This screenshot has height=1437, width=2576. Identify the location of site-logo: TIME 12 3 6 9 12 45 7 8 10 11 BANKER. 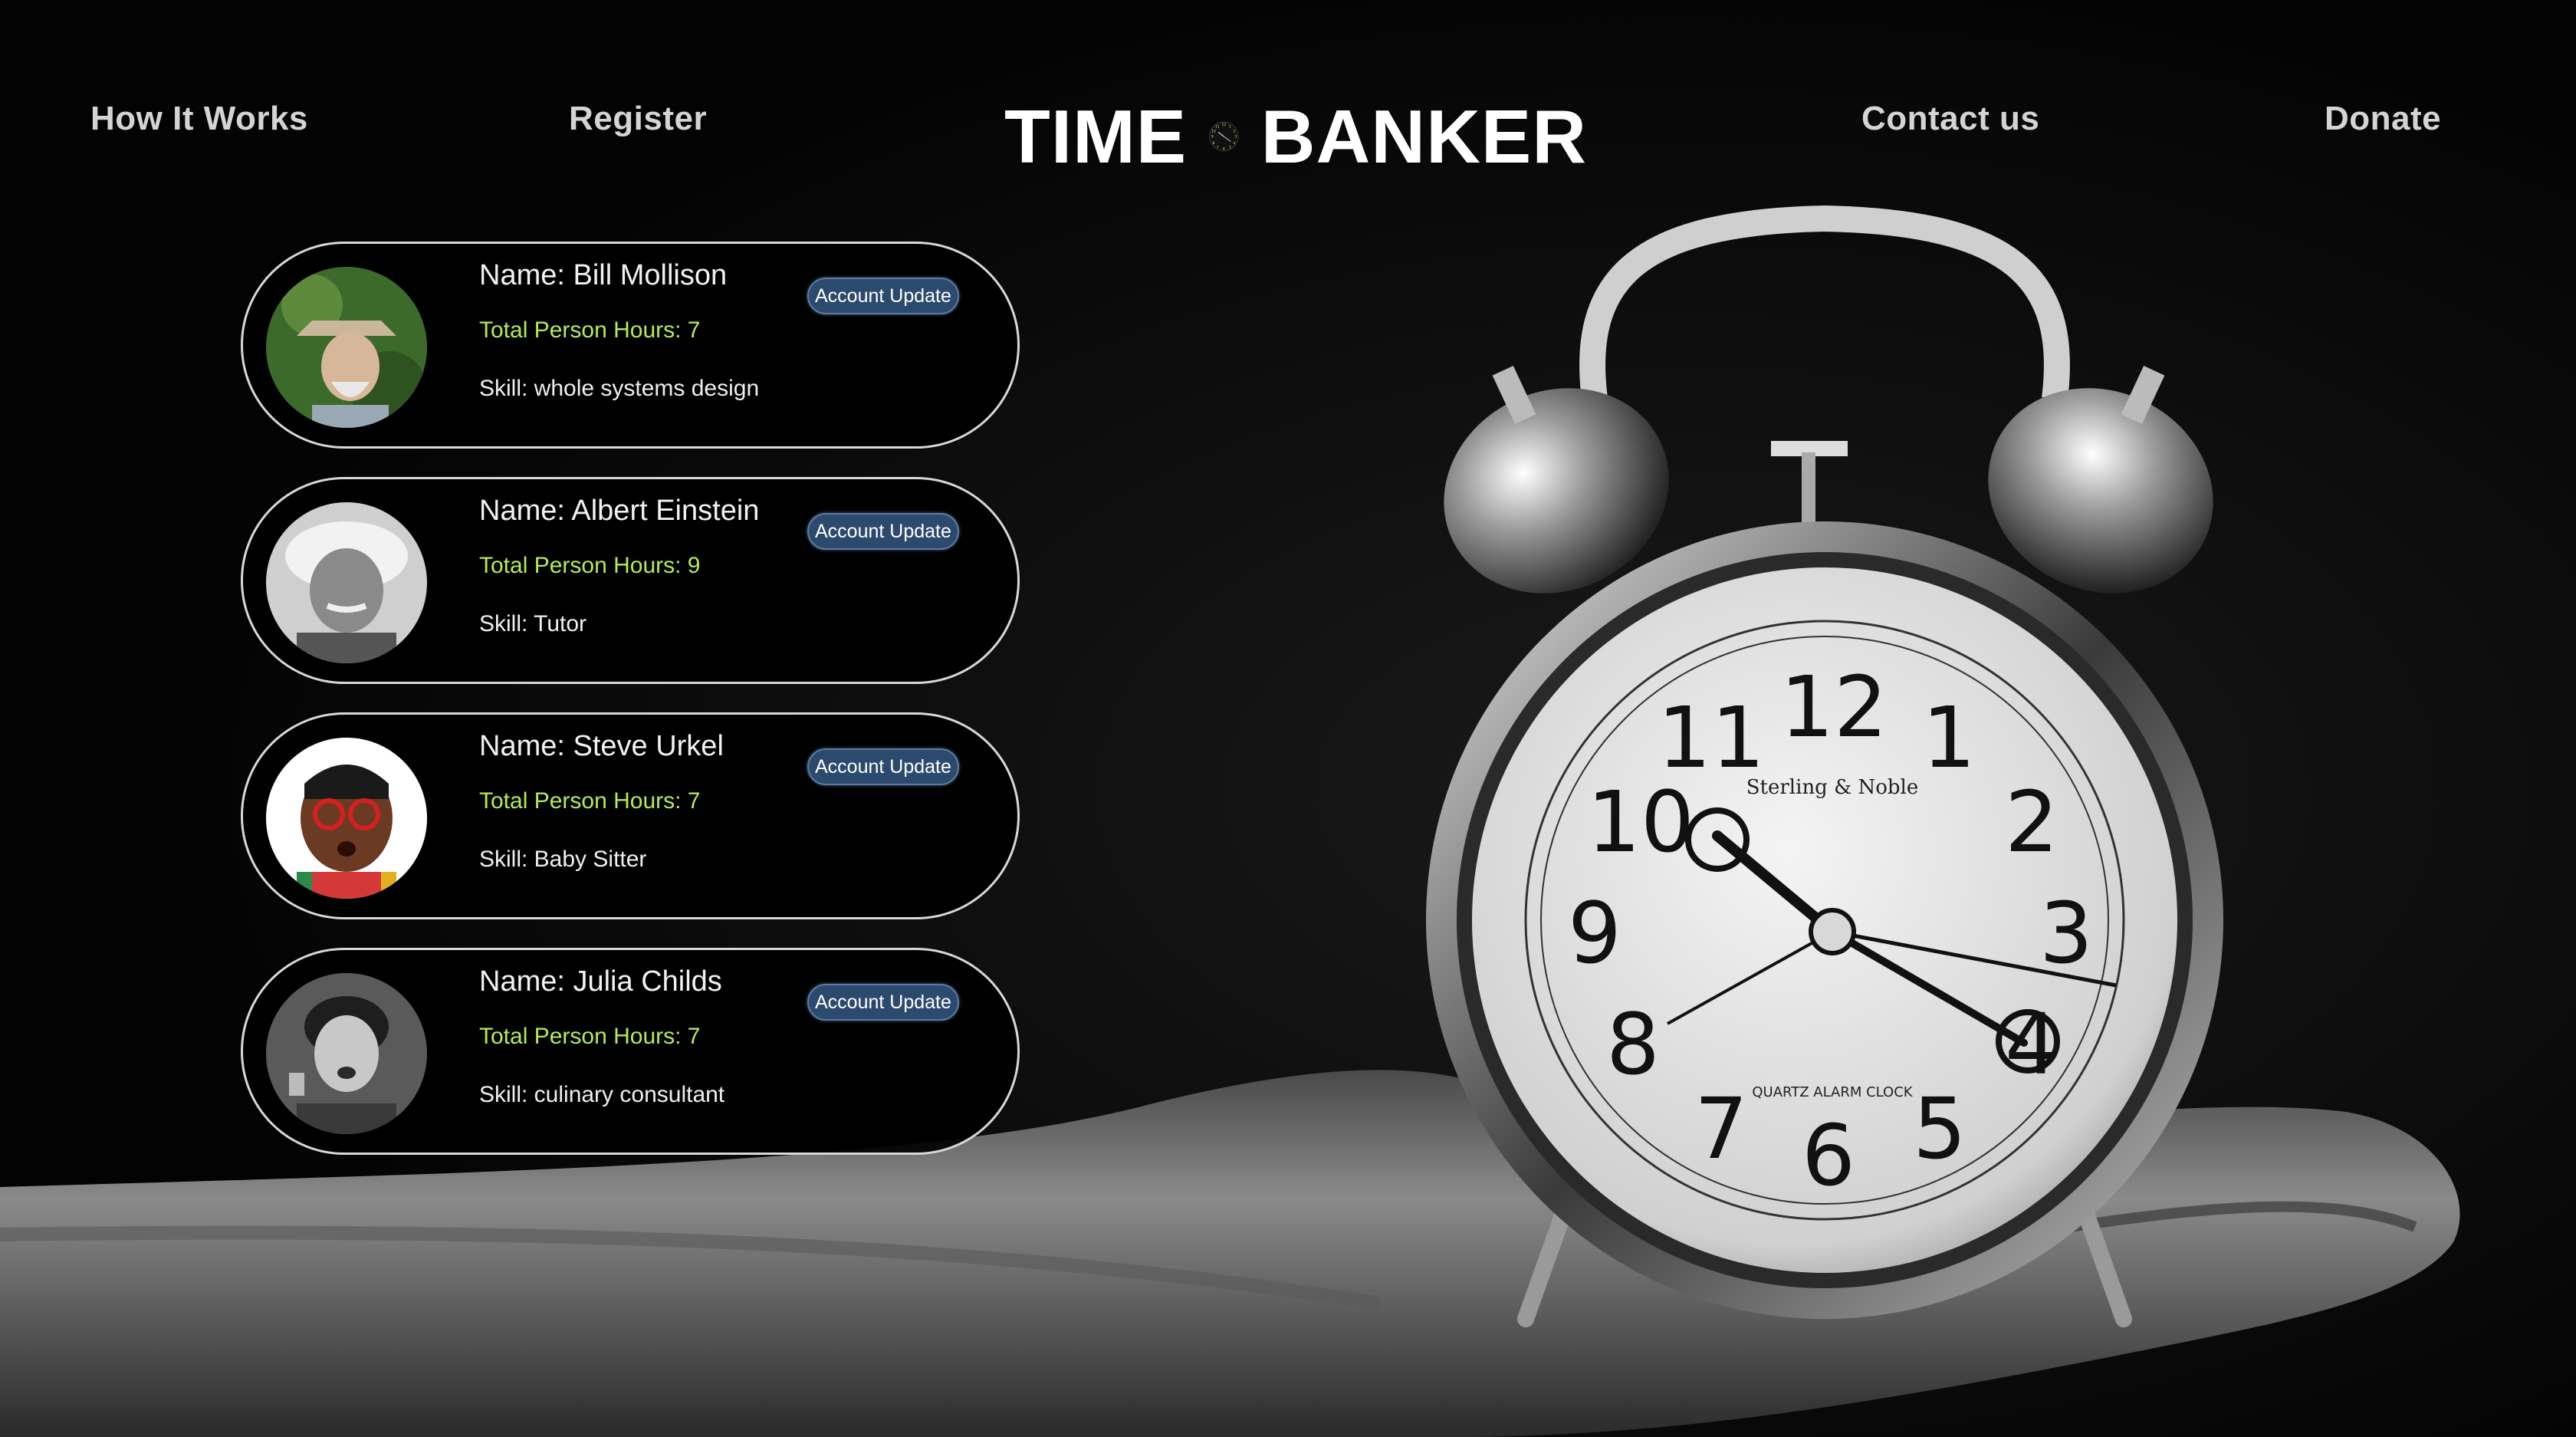
(1296, 136).